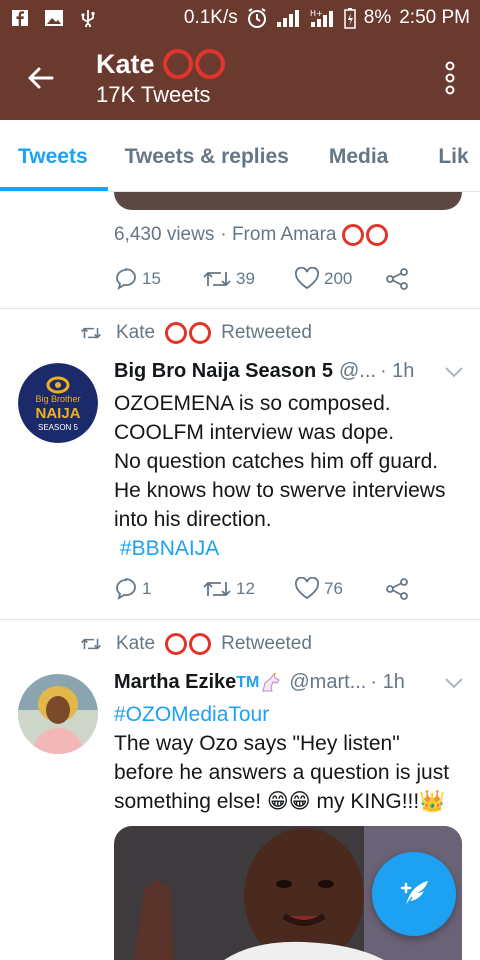 Image resolution: width=480 pixels, height=960 pixels. I want to click on retweet-count: 12, so click(245, 588).